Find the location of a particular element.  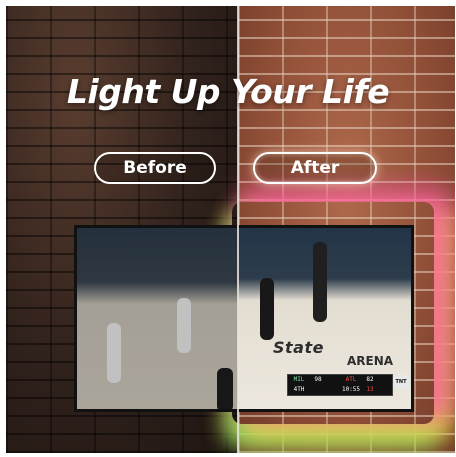

game-clock: 10:55 is located at coordinates (351, 389).